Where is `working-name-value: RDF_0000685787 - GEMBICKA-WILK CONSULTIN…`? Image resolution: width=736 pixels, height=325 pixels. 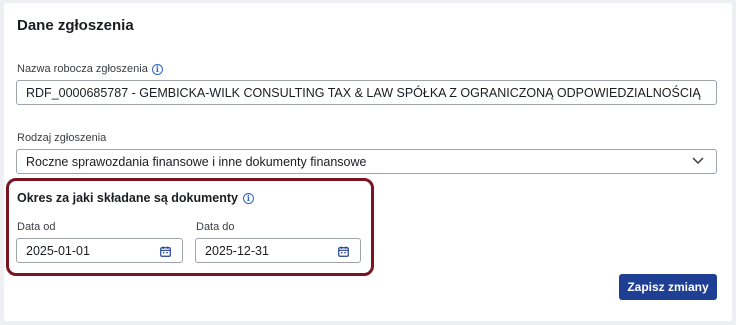 working-name-value: RDF_0000685787 - GEMBICKA-WILK CONSULTIN… is located at coordinates (363, 92).